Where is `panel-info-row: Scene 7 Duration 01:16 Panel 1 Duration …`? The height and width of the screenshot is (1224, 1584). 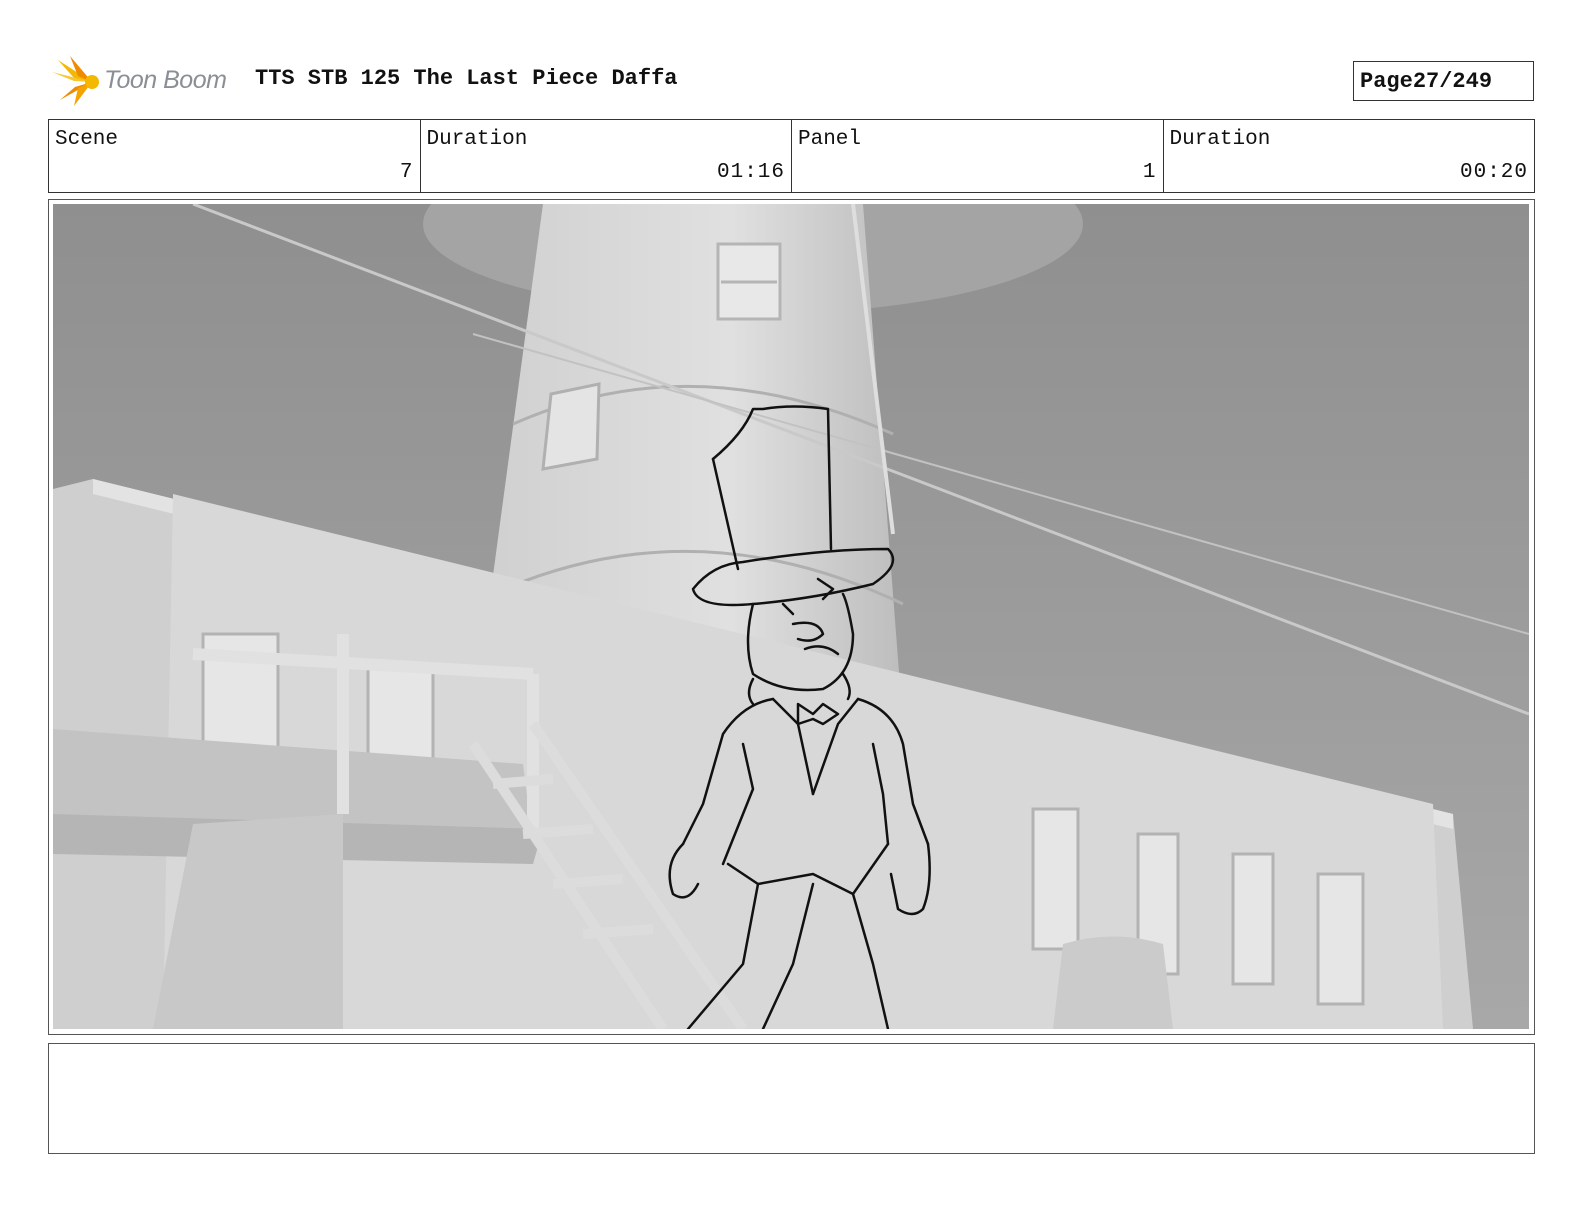 panel-info-row: Scene 7 Duration 01:16 Panel 1 Duration … is located at coordinates (791, 156).